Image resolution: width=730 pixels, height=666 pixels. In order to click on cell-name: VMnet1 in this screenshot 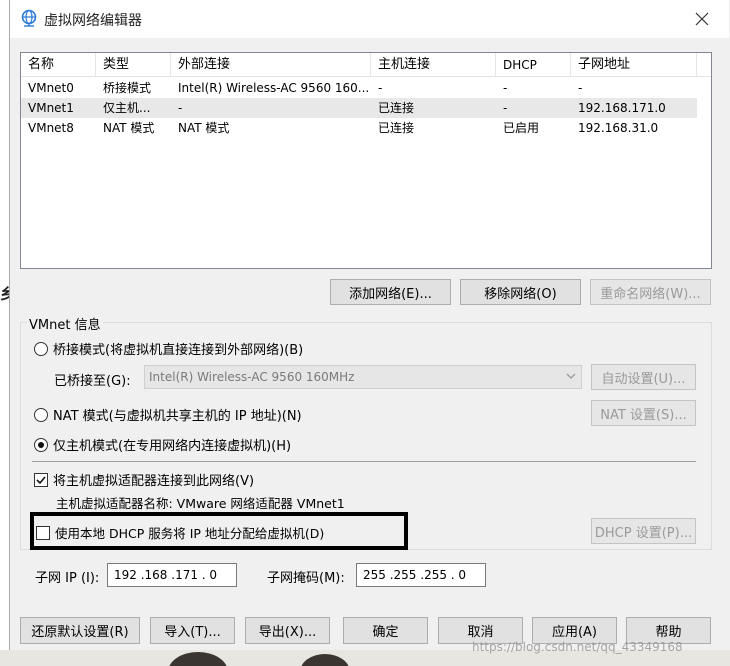, I will do `click(51, 108)`.